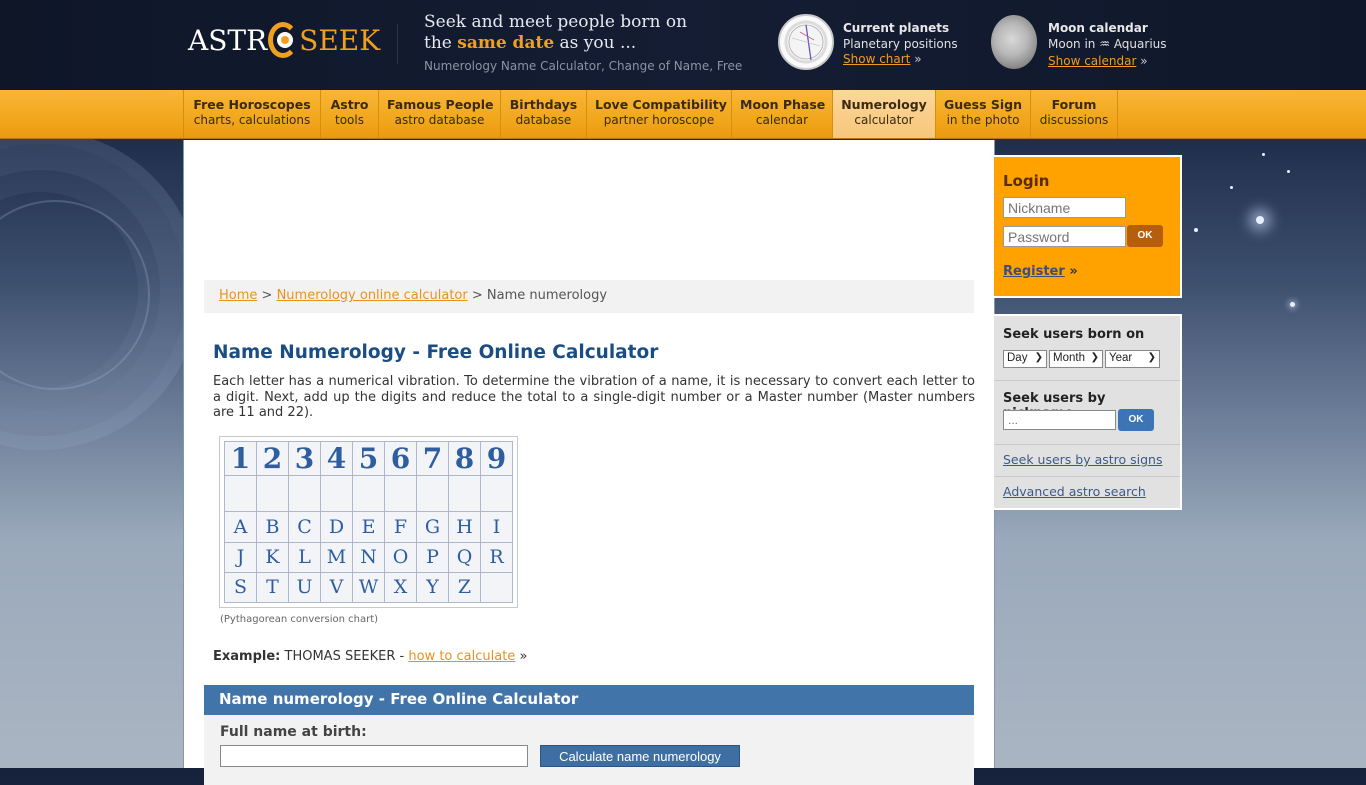 This screenshot has width=1366, height=785. What do you see at coordinates (238, 295) in the screenshot?
I see `breadcrumb-home-link: Home` at bounding box center [238, 295].